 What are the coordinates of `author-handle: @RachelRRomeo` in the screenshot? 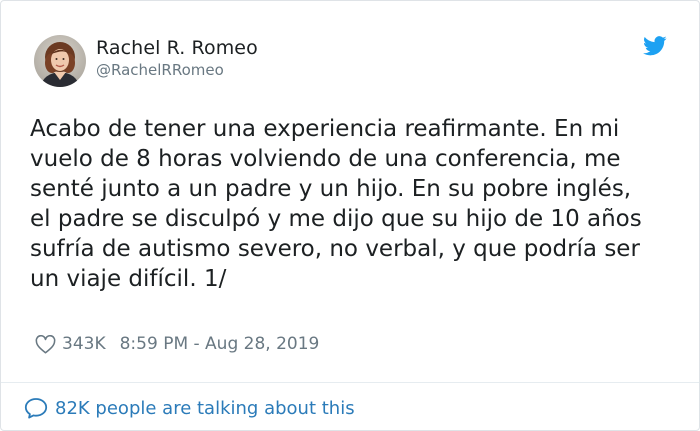 It's located at (177, 70).